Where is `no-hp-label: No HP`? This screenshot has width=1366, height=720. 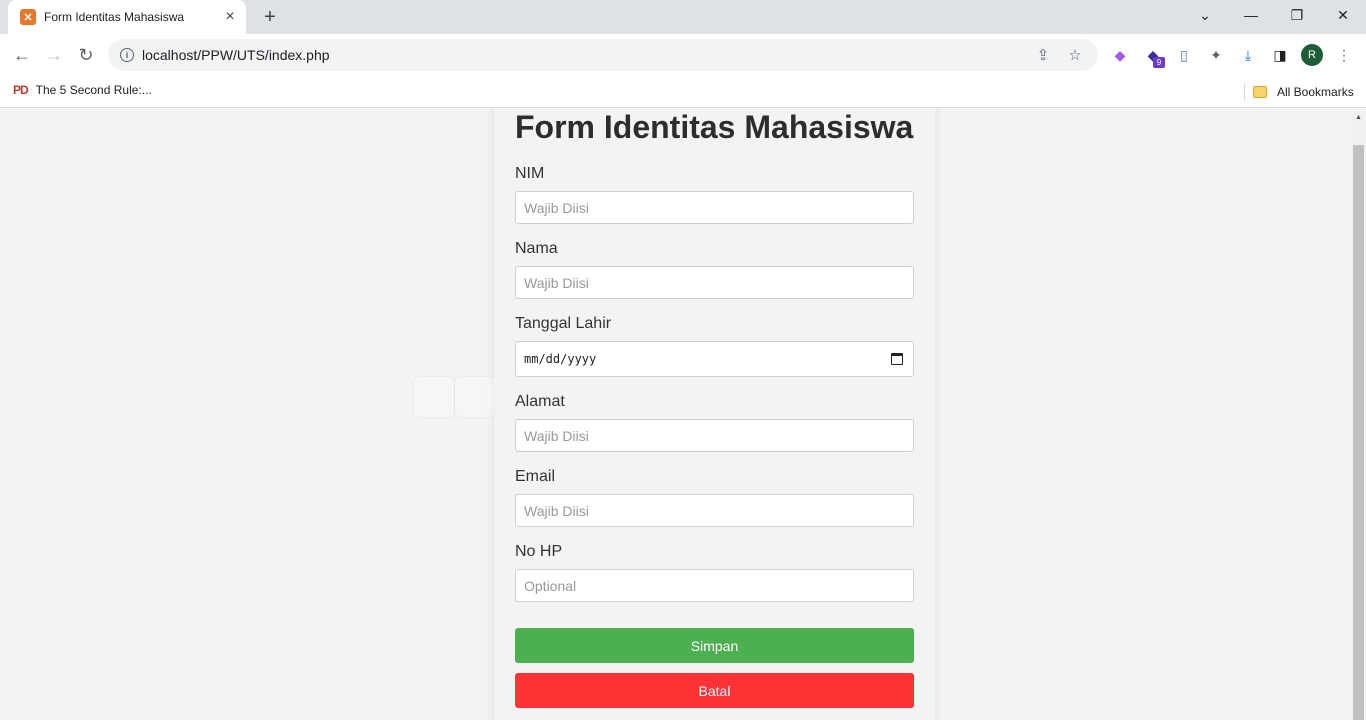
no-hp-label: No HP is located at coordinates (539, 551).